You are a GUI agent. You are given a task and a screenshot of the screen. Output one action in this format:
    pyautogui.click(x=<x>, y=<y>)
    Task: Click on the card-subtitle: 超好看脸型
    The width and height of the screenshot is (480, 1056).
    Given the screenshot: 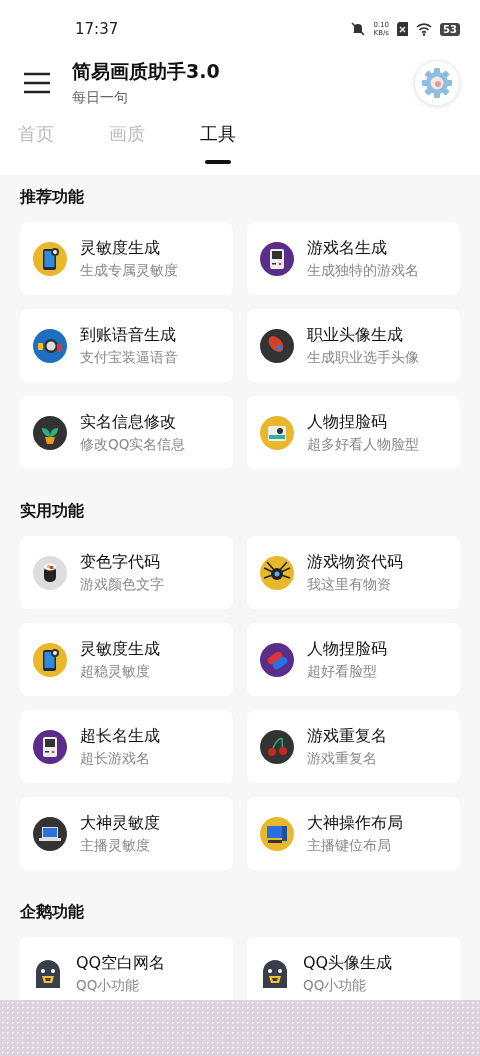 What is the action you would take?
    pyautogui.click(x=342, y=671)
    